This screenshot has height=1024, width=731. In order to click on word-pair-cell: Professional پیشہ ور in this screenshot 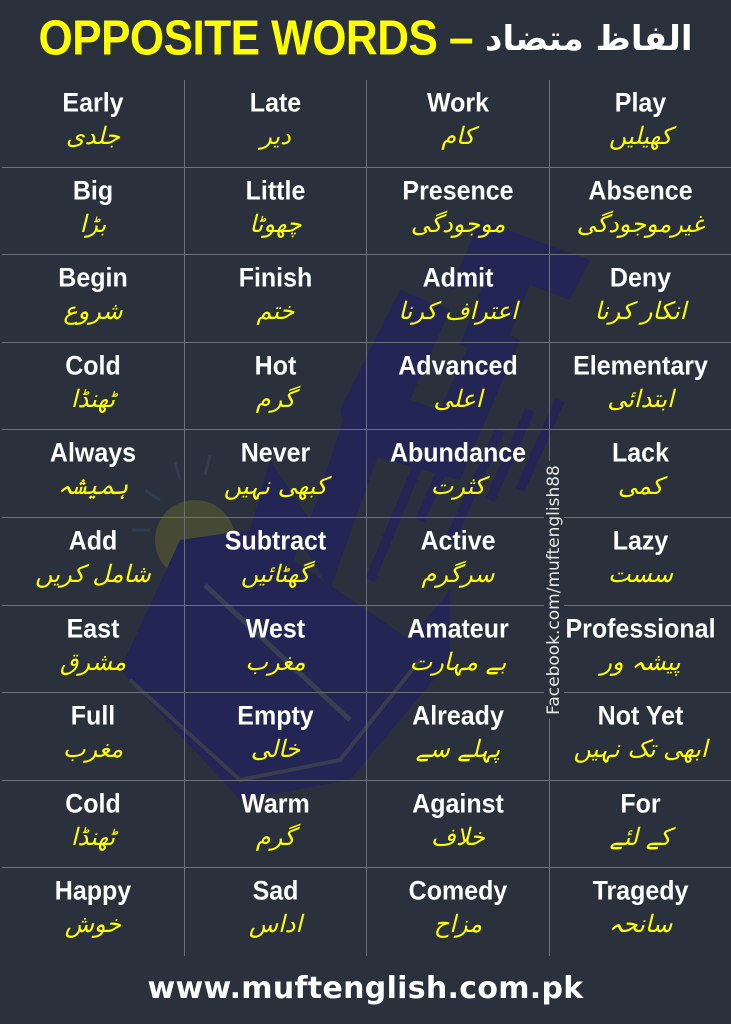, I will do `click(640, 650)`.